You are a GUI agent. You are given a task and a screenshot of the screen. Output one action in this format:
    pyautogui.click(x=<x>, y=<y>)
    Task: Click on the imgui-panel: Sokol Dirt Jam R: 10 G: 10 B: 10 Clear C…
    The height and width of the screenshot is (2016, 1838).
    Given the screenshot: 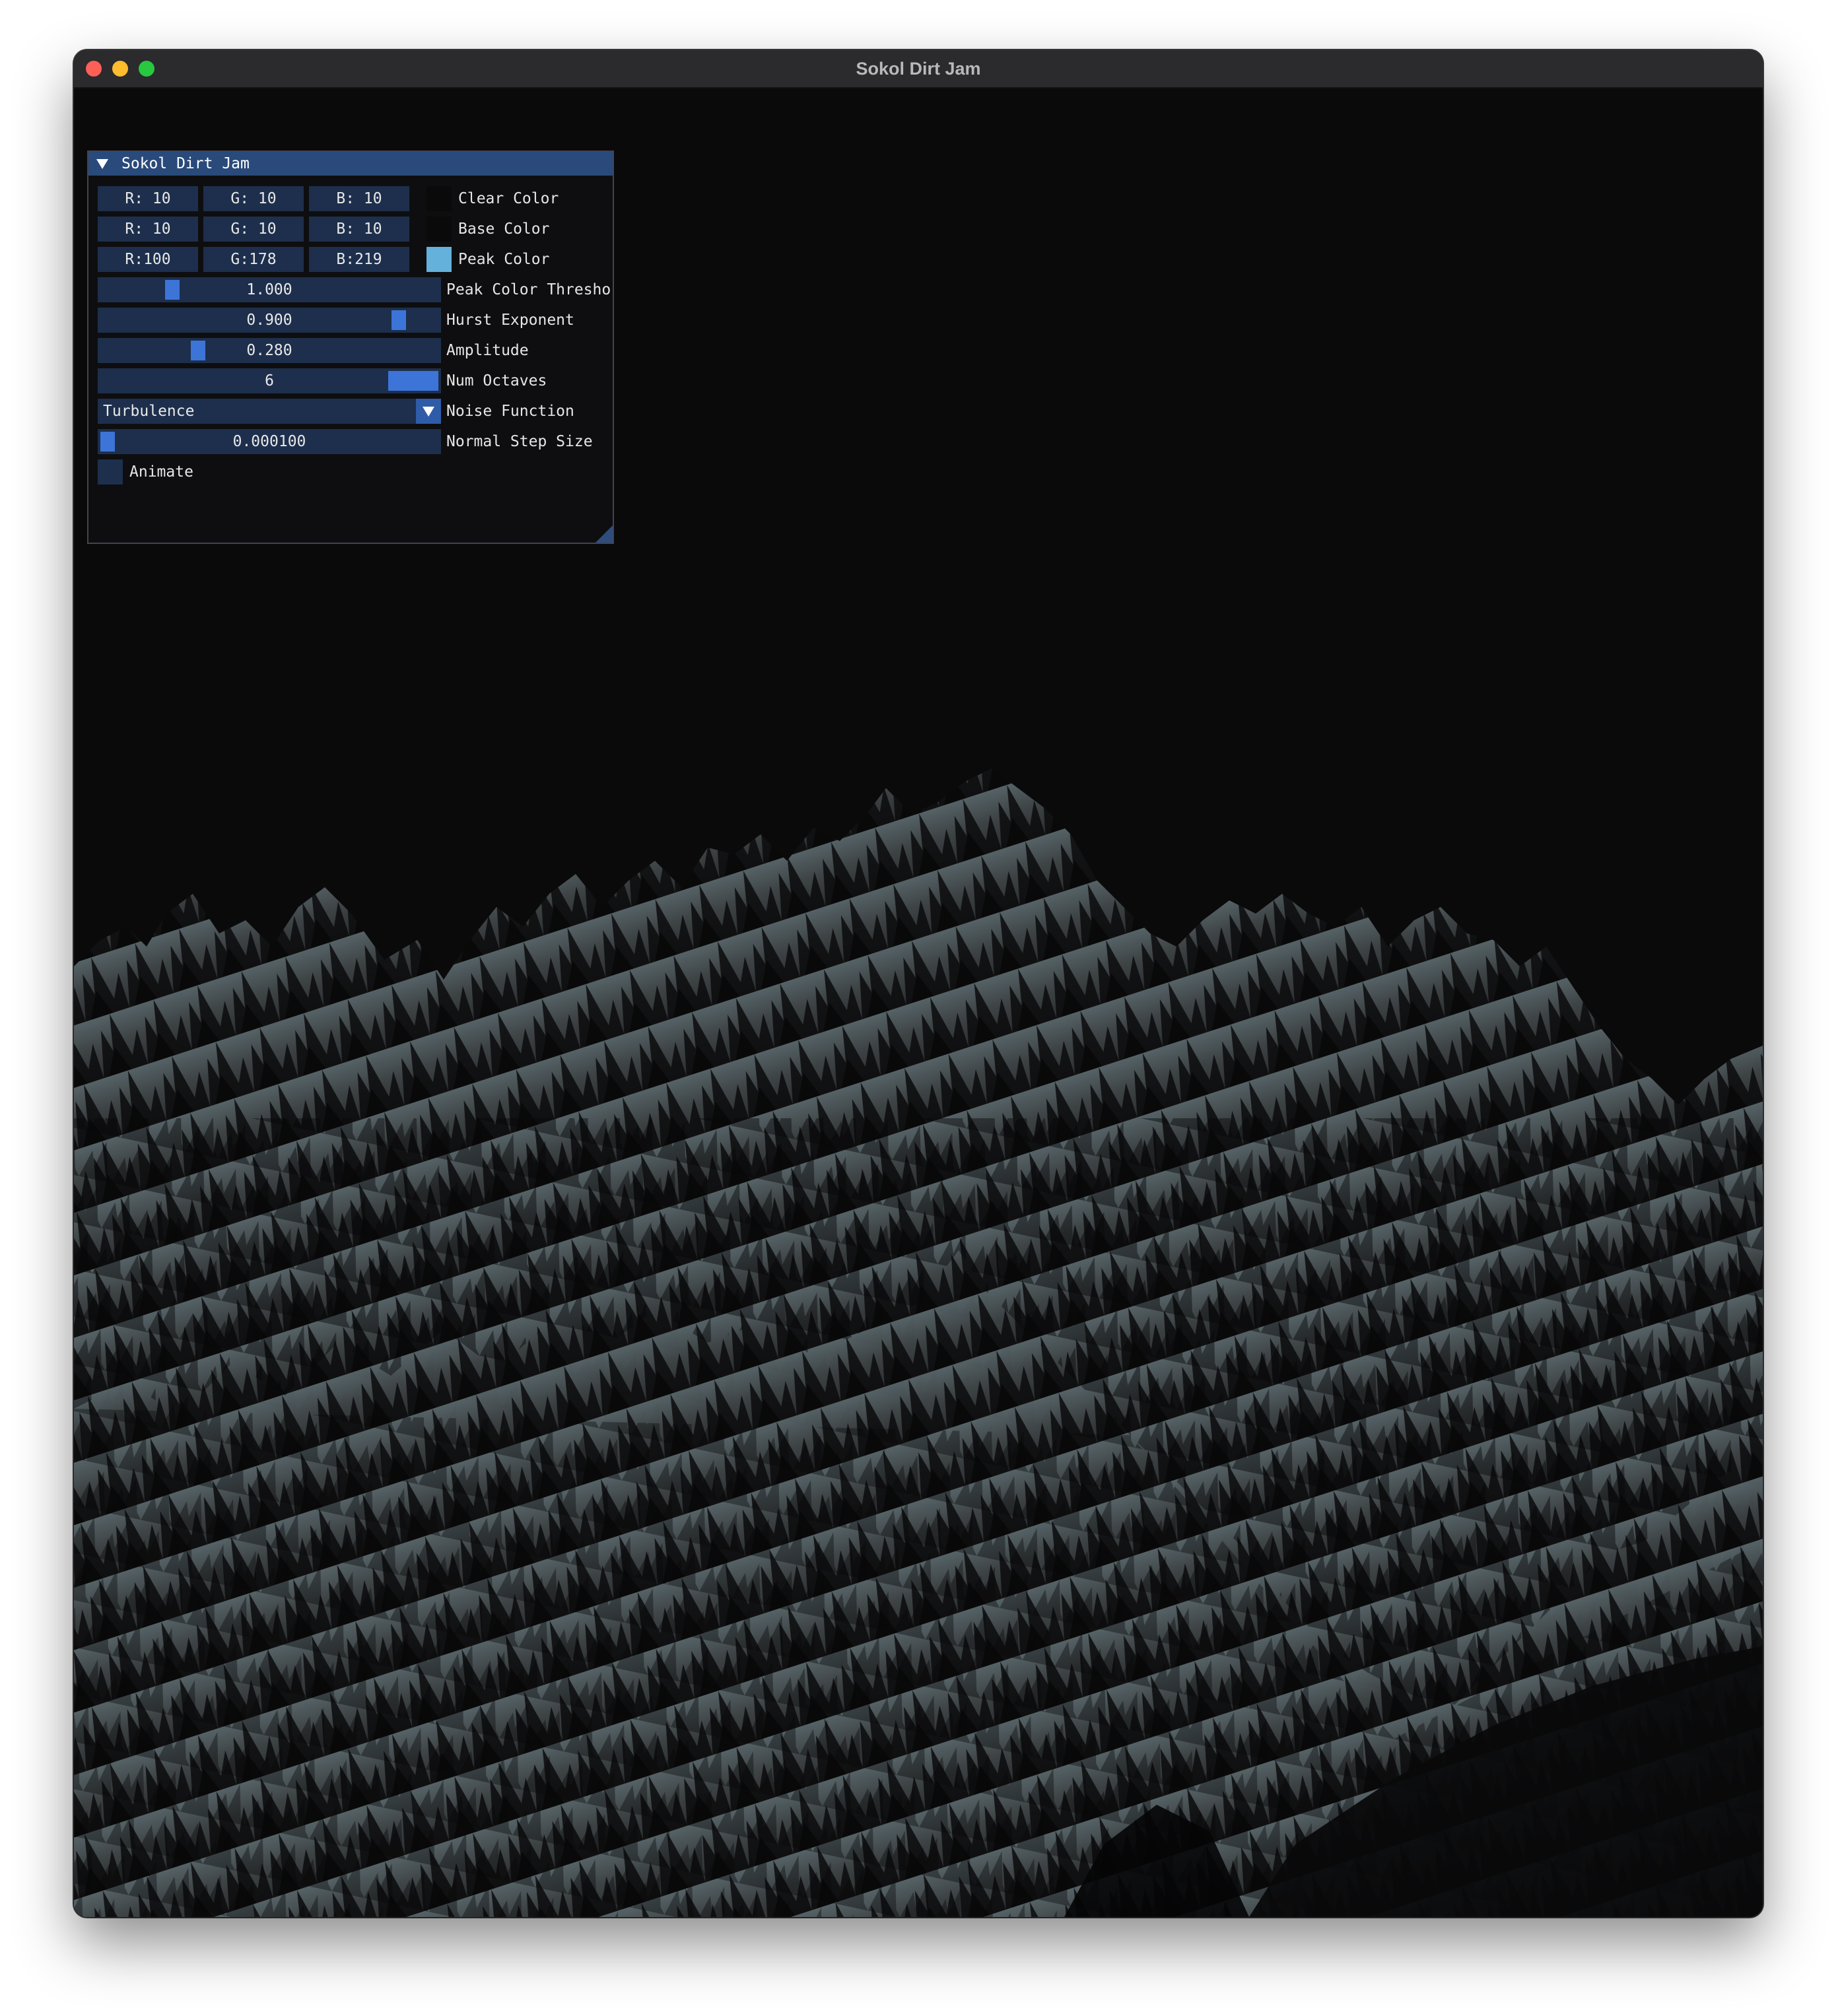 What is the action you would take?
    pyautogui.click(x=351, y=348)
    